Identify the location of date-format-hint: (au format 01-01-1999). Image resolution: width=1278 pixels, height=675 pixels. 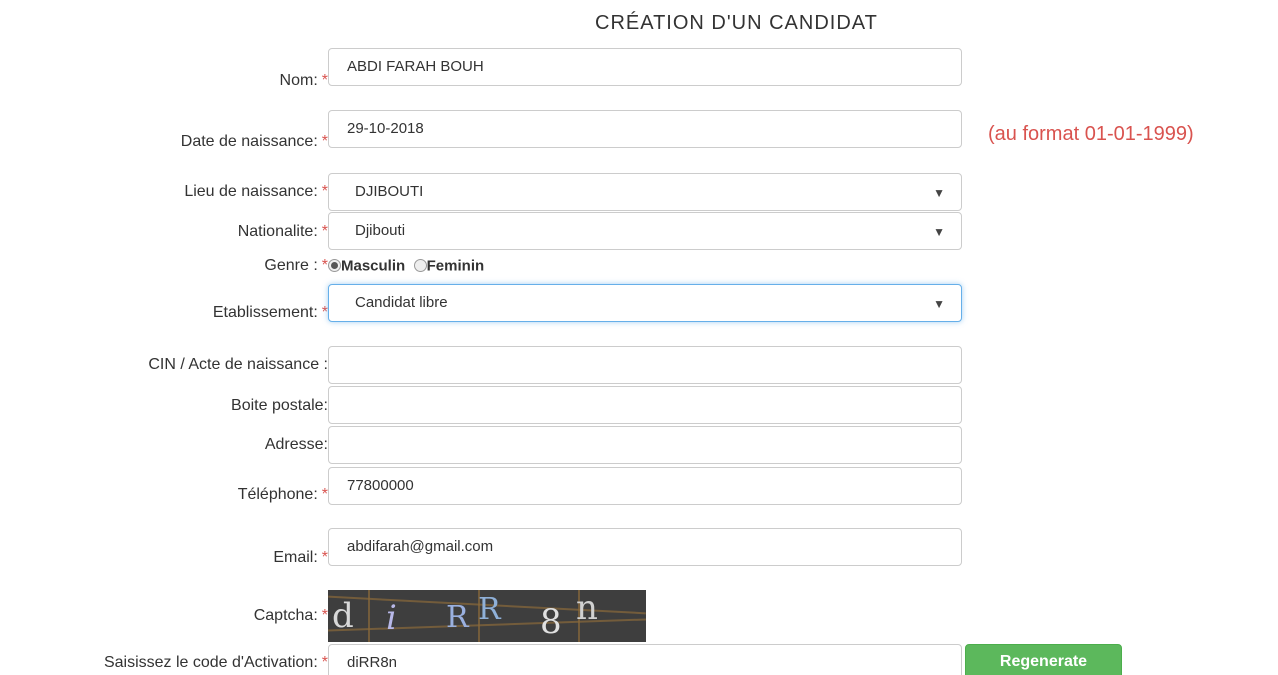
(1091, 134).